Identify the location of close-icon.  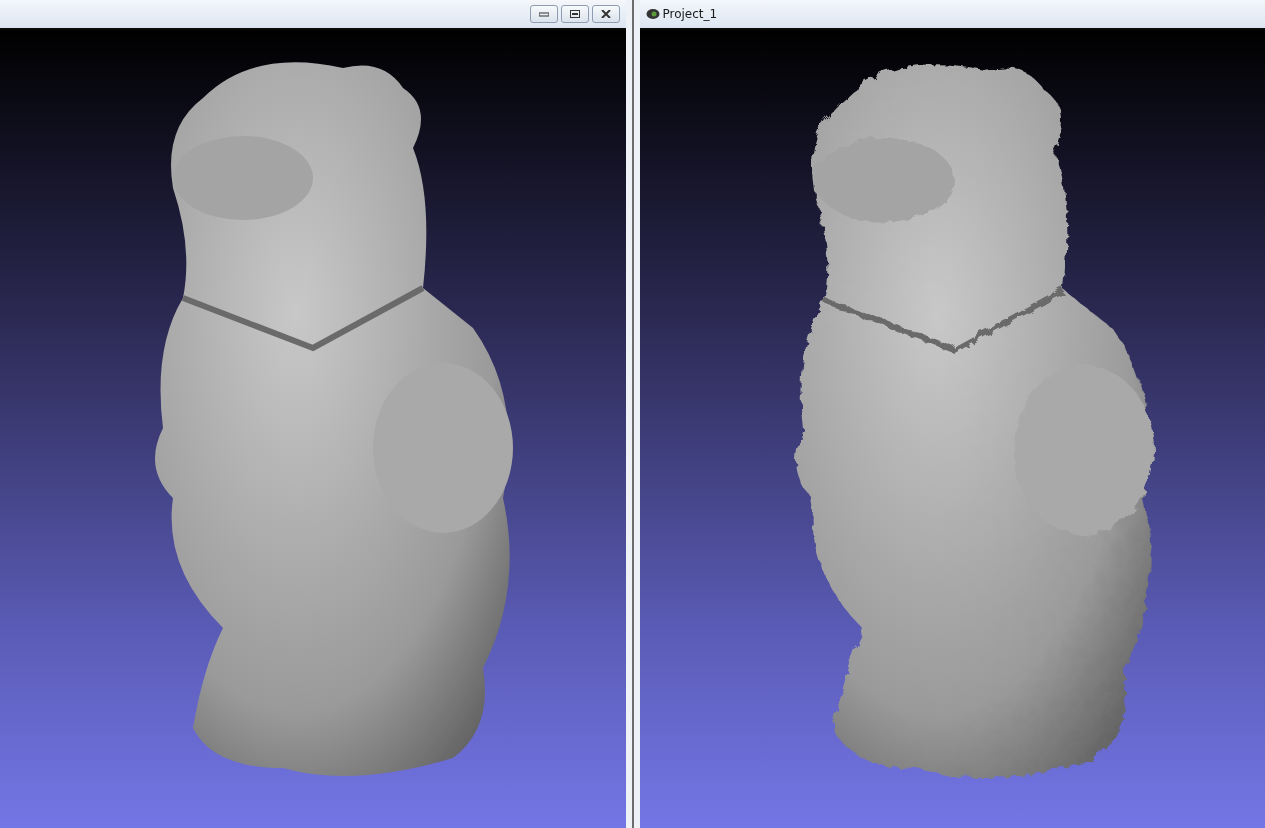
(605, 14).